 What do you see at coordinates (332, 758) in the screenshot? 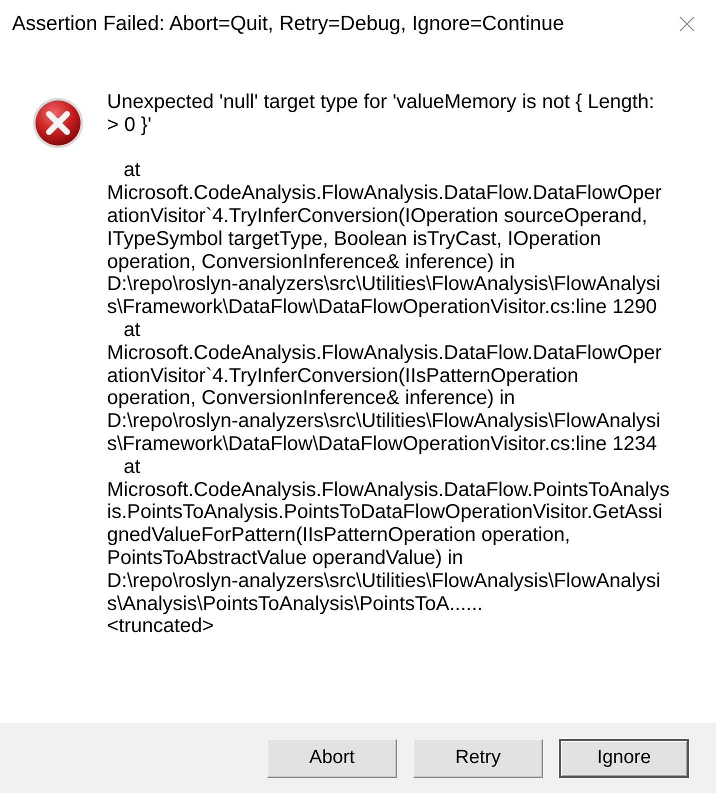
I see `dialog-button: Abort` at bounding box center [332, 758].